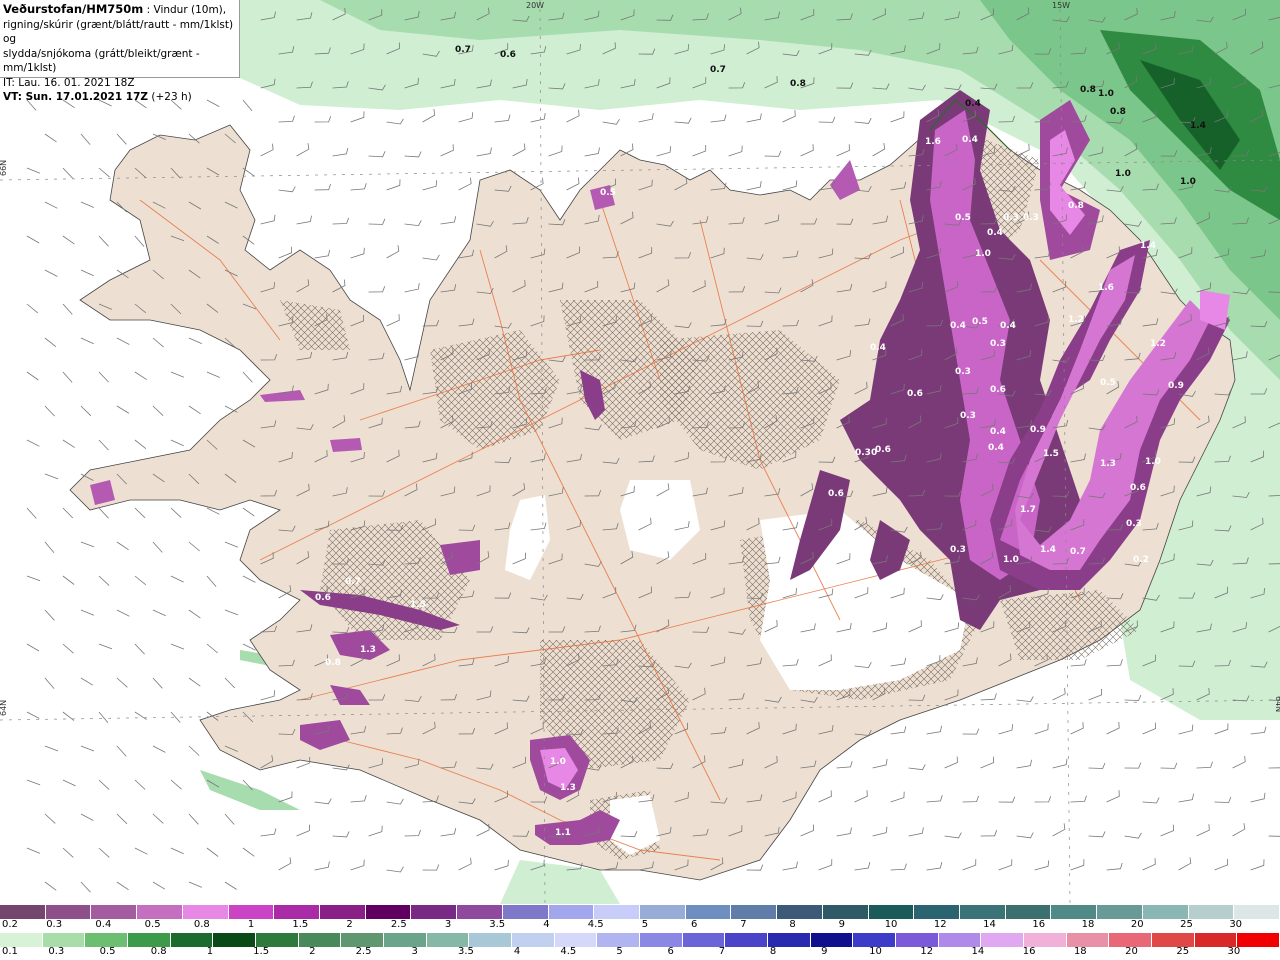  I want to click on legend-tick-label: 12, so click(940, 924).